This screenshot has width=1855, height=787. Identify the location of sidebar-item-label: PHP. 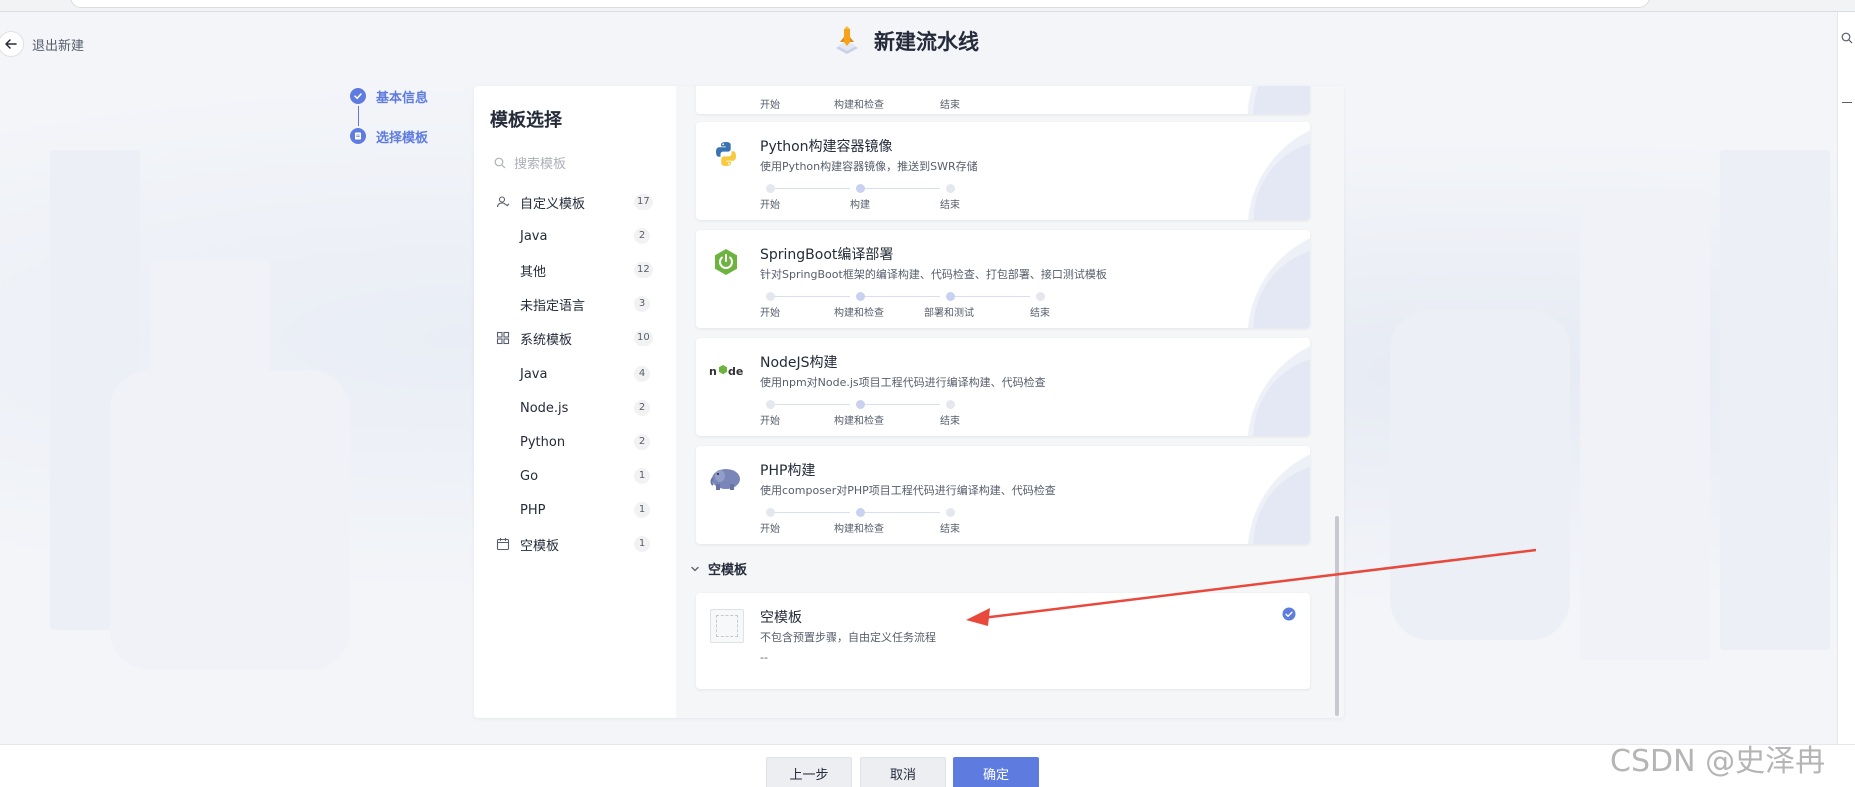
(533, 510).